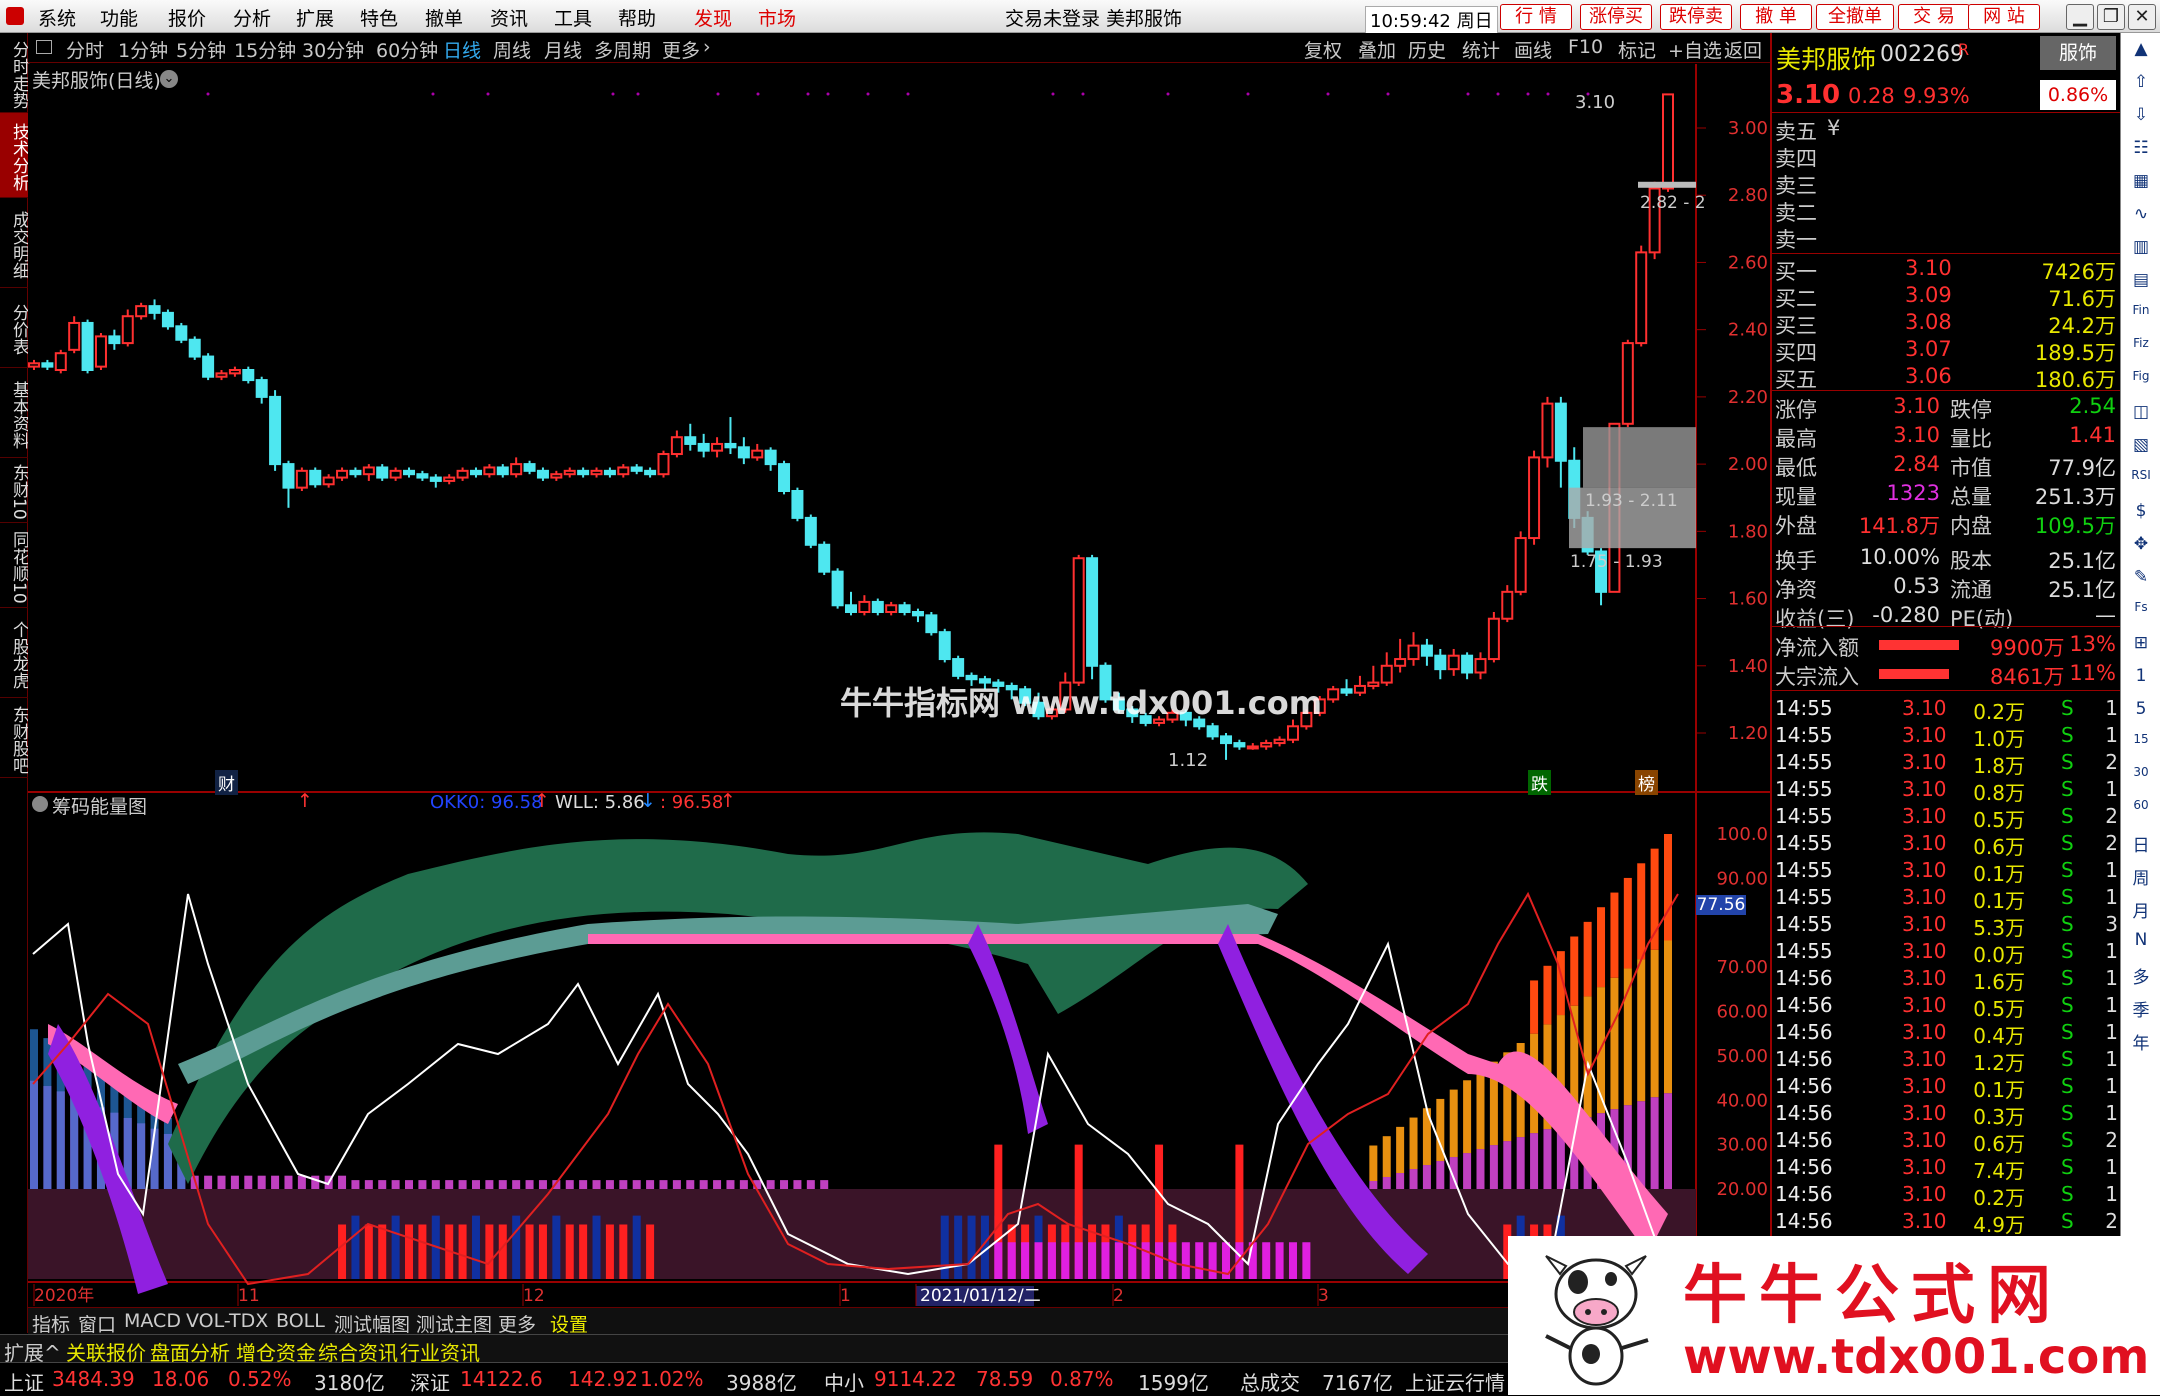 The width and height of the screenshot is (2160, 1396). What do you see at coordinates (1637, 49) in the screenshot?
I see `tool-6: 标记` at bounding box center [1637, 49].